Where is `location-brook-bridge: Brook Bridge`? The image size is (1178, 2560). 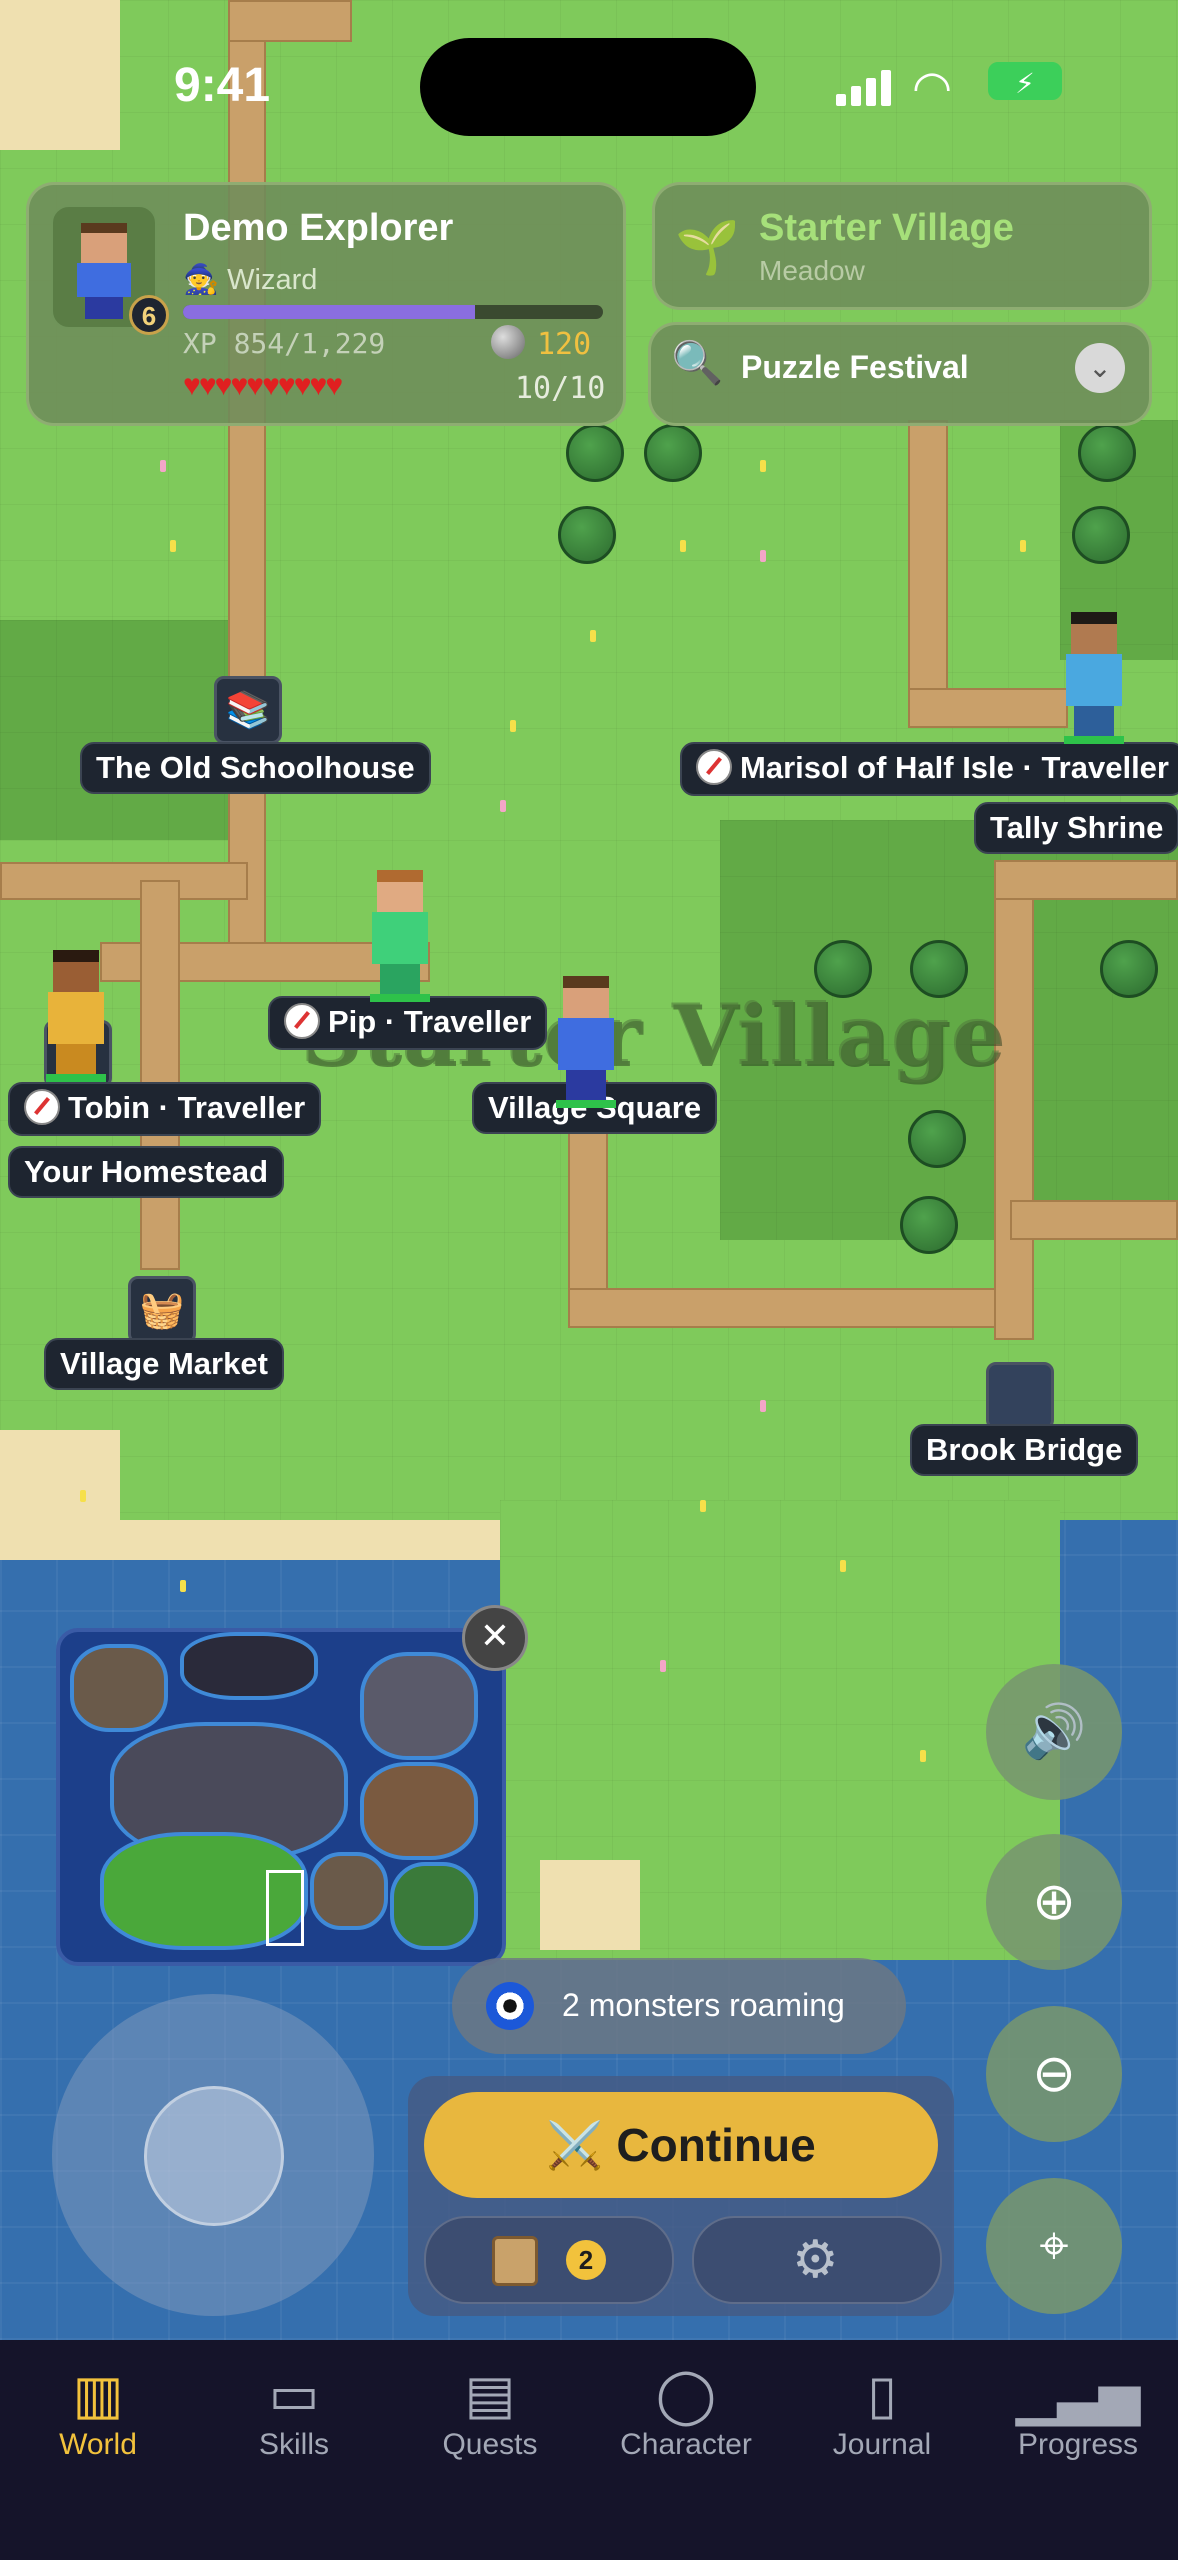 location-brook-bridge: Brook Bridge is located at coordinates (1024, 1450).